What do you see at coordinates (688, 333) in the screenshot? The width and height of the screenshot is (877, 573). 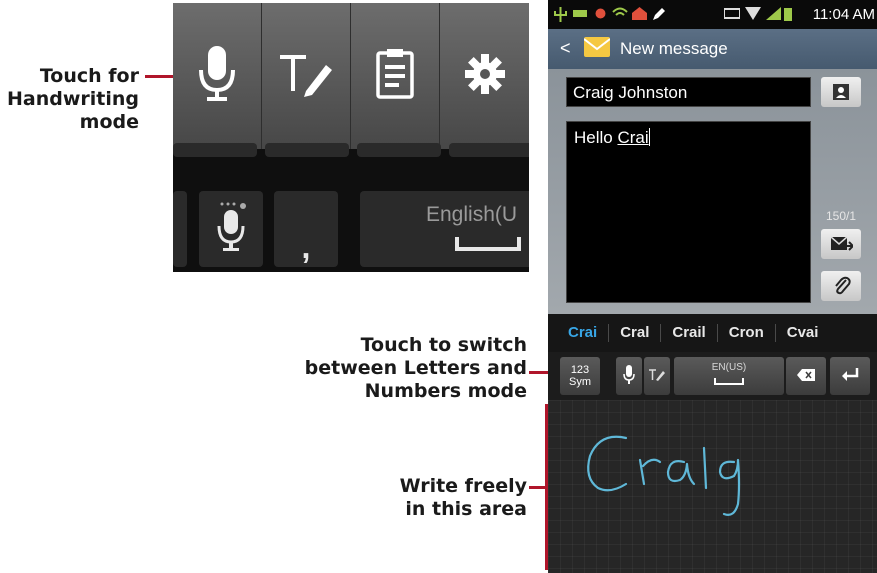 I see `suggestion-item: Crail` at bounding box center [688, 333].